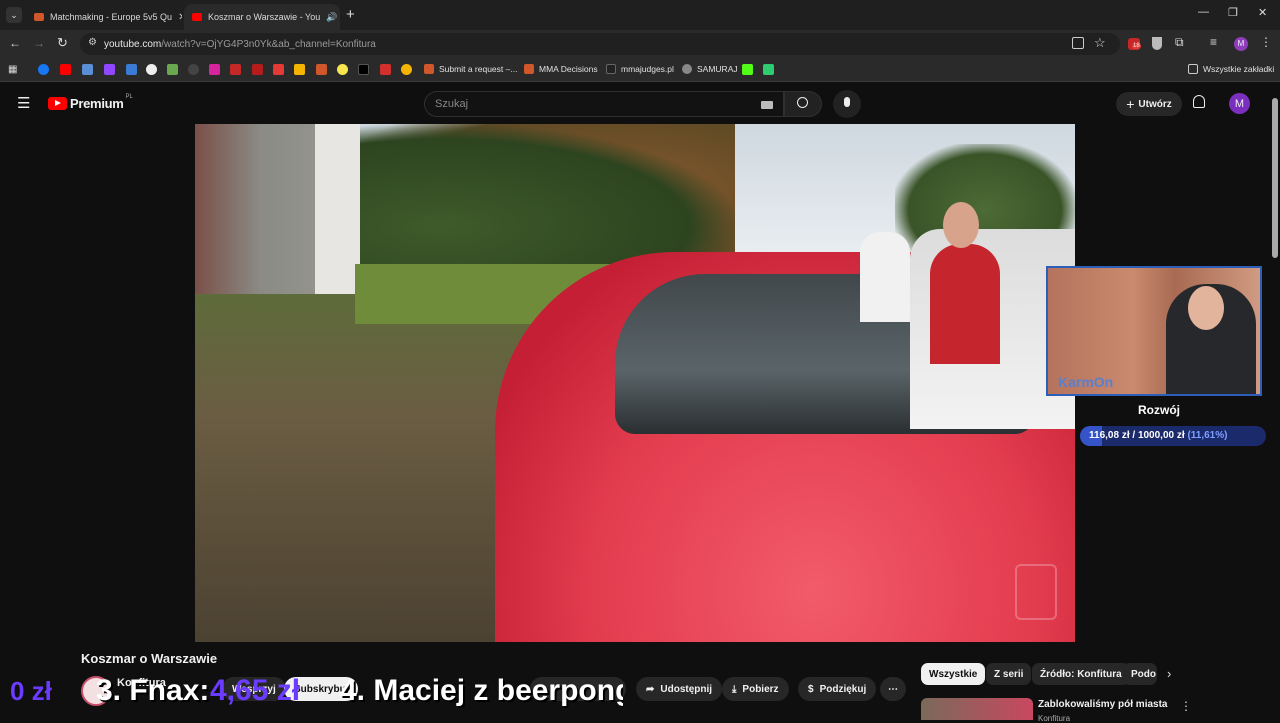 This screenshot has height=723, width=1280. What do you see at coordinates (1203, 12) in the screenshot?
I see `minimize-button: —` at bounding box center [1203, 12].